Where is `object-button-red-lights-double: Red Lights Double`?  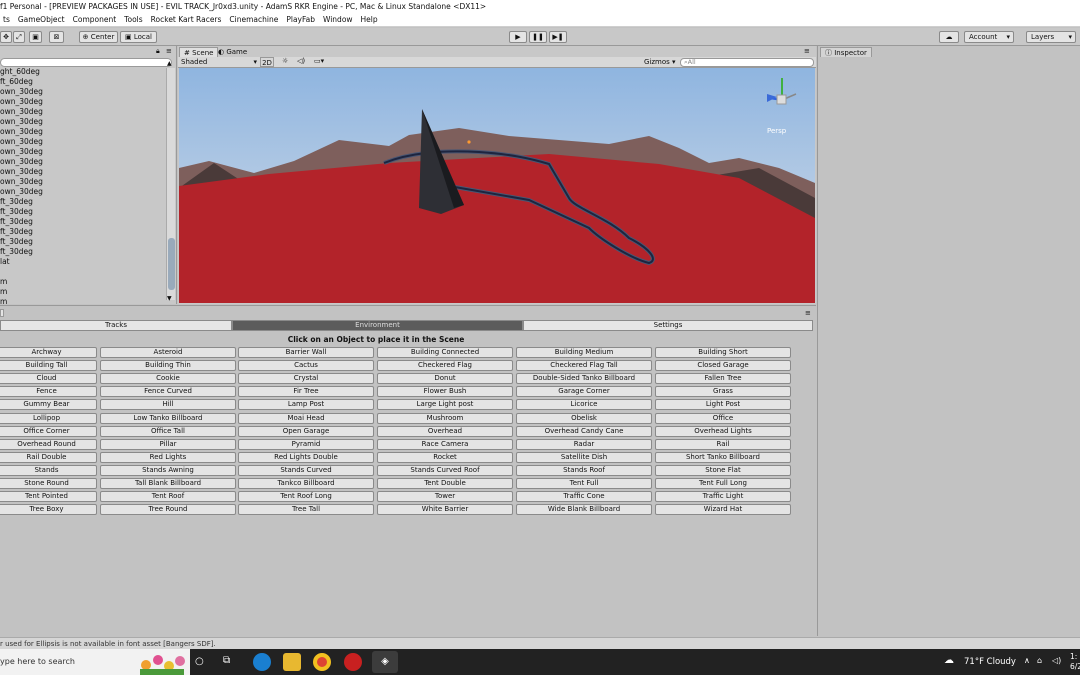
object-button-red-lights-double: Red Lights Double is located at coordinates (306, 457).